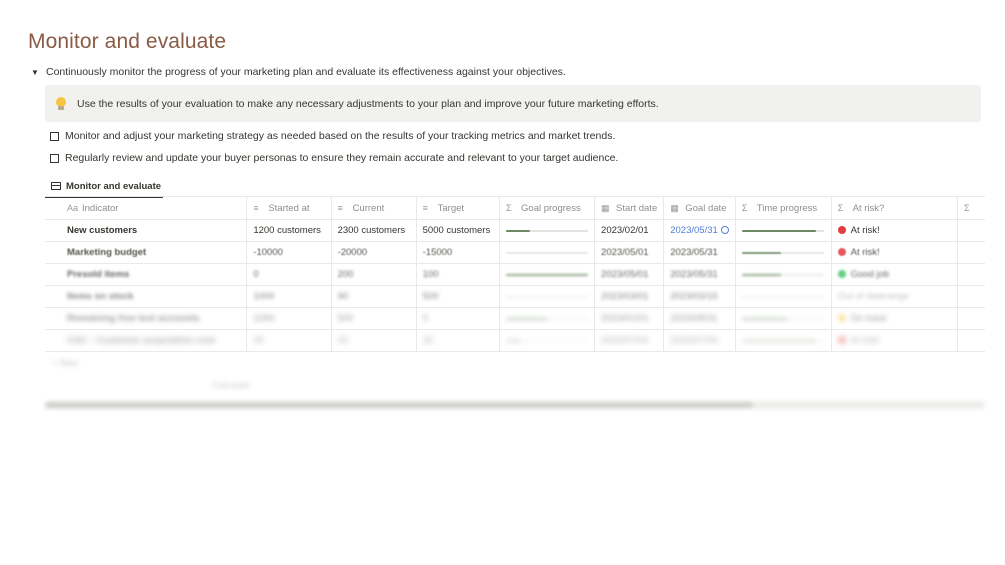  I want to click on triangle-down-icon: ▼, so click(38, 72).